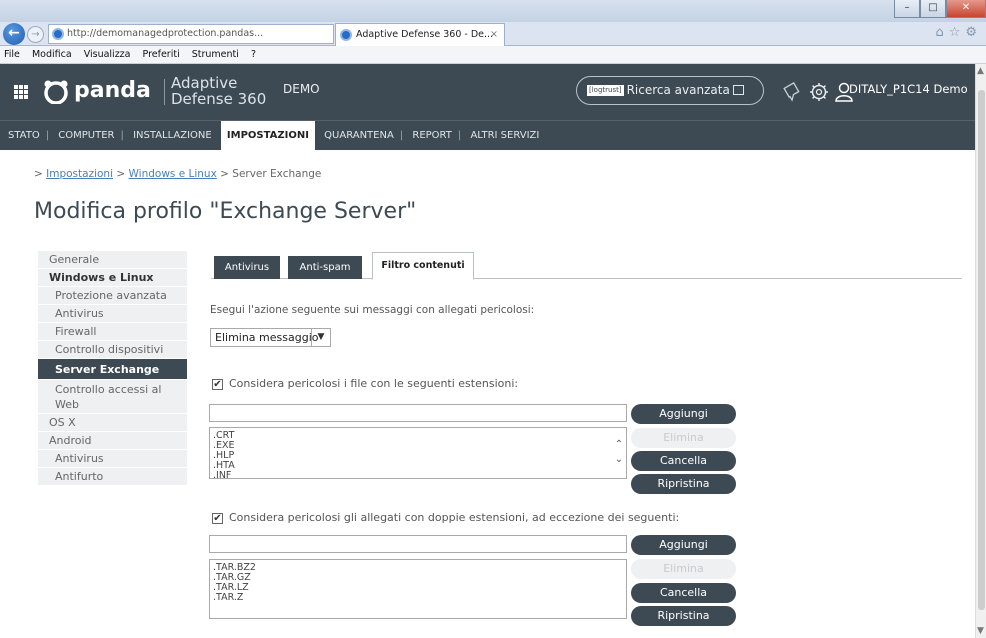 The height and width of the screenshot is (638, 986). Describe the element at coordinates (24, 136) in the screenshot. I see `nav-stato: STATO` at that location.